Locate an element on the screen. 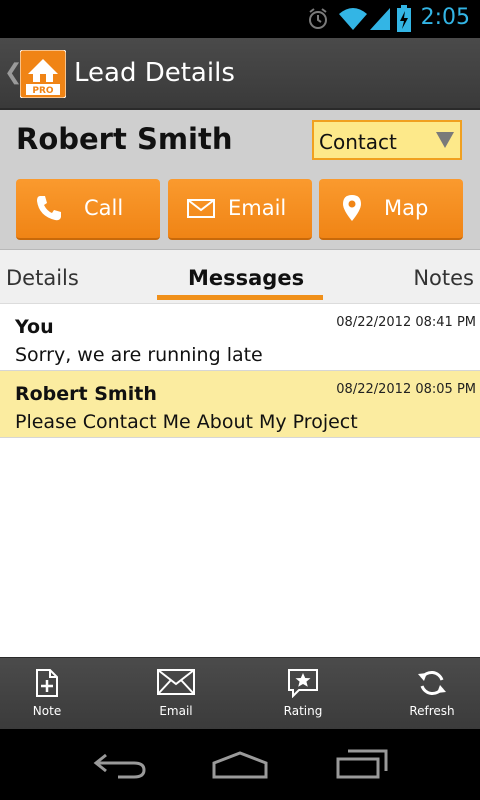 This screenshot has height=800, width=480. email-action-button: Email is located at coordinates (176, 694).